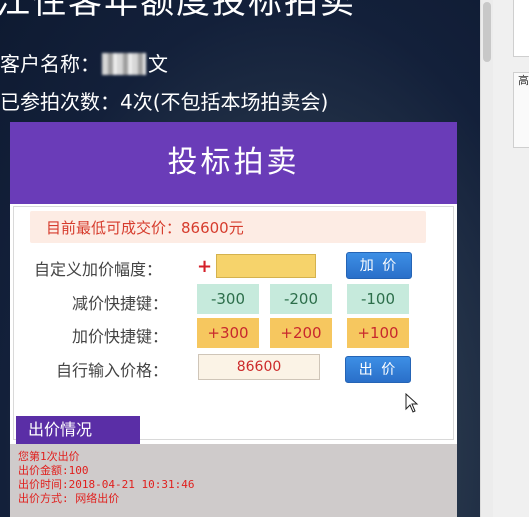  What do you see at coordinates (379, 265) in the screenshot?
I see `raise-button: 加 价` at bounding box center [379, 265].